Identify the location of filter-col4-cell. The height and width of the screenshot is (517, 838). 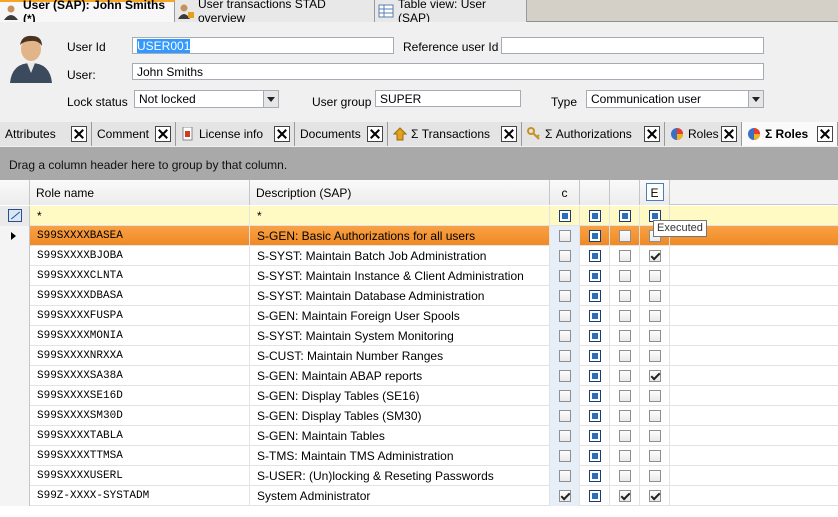
(595, 216).